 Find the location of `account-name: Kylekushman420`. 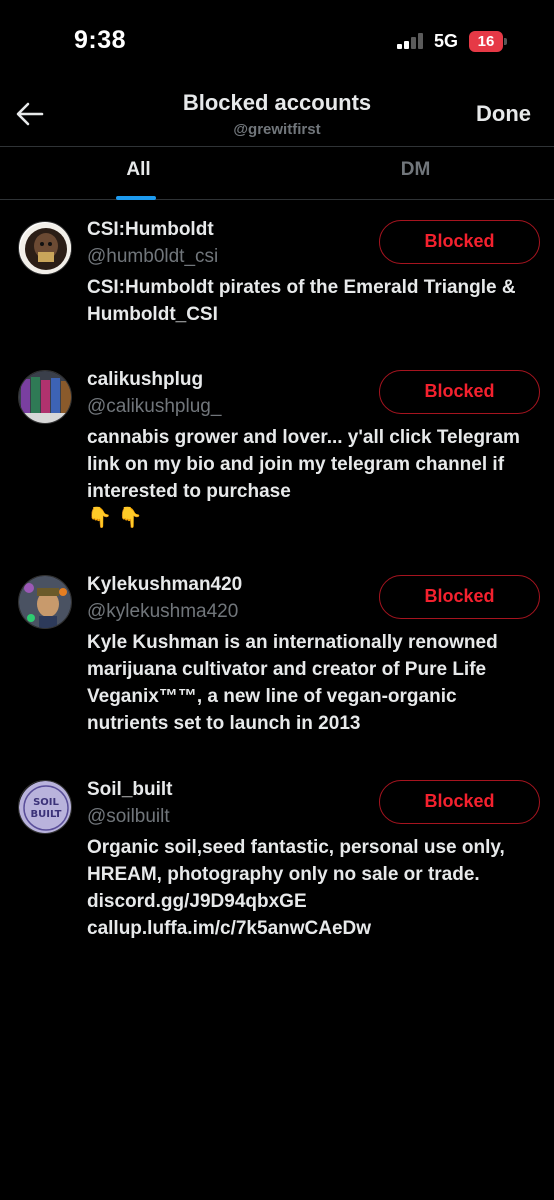

account-name: Kylekushman420 is located at coordinates (165, 584).